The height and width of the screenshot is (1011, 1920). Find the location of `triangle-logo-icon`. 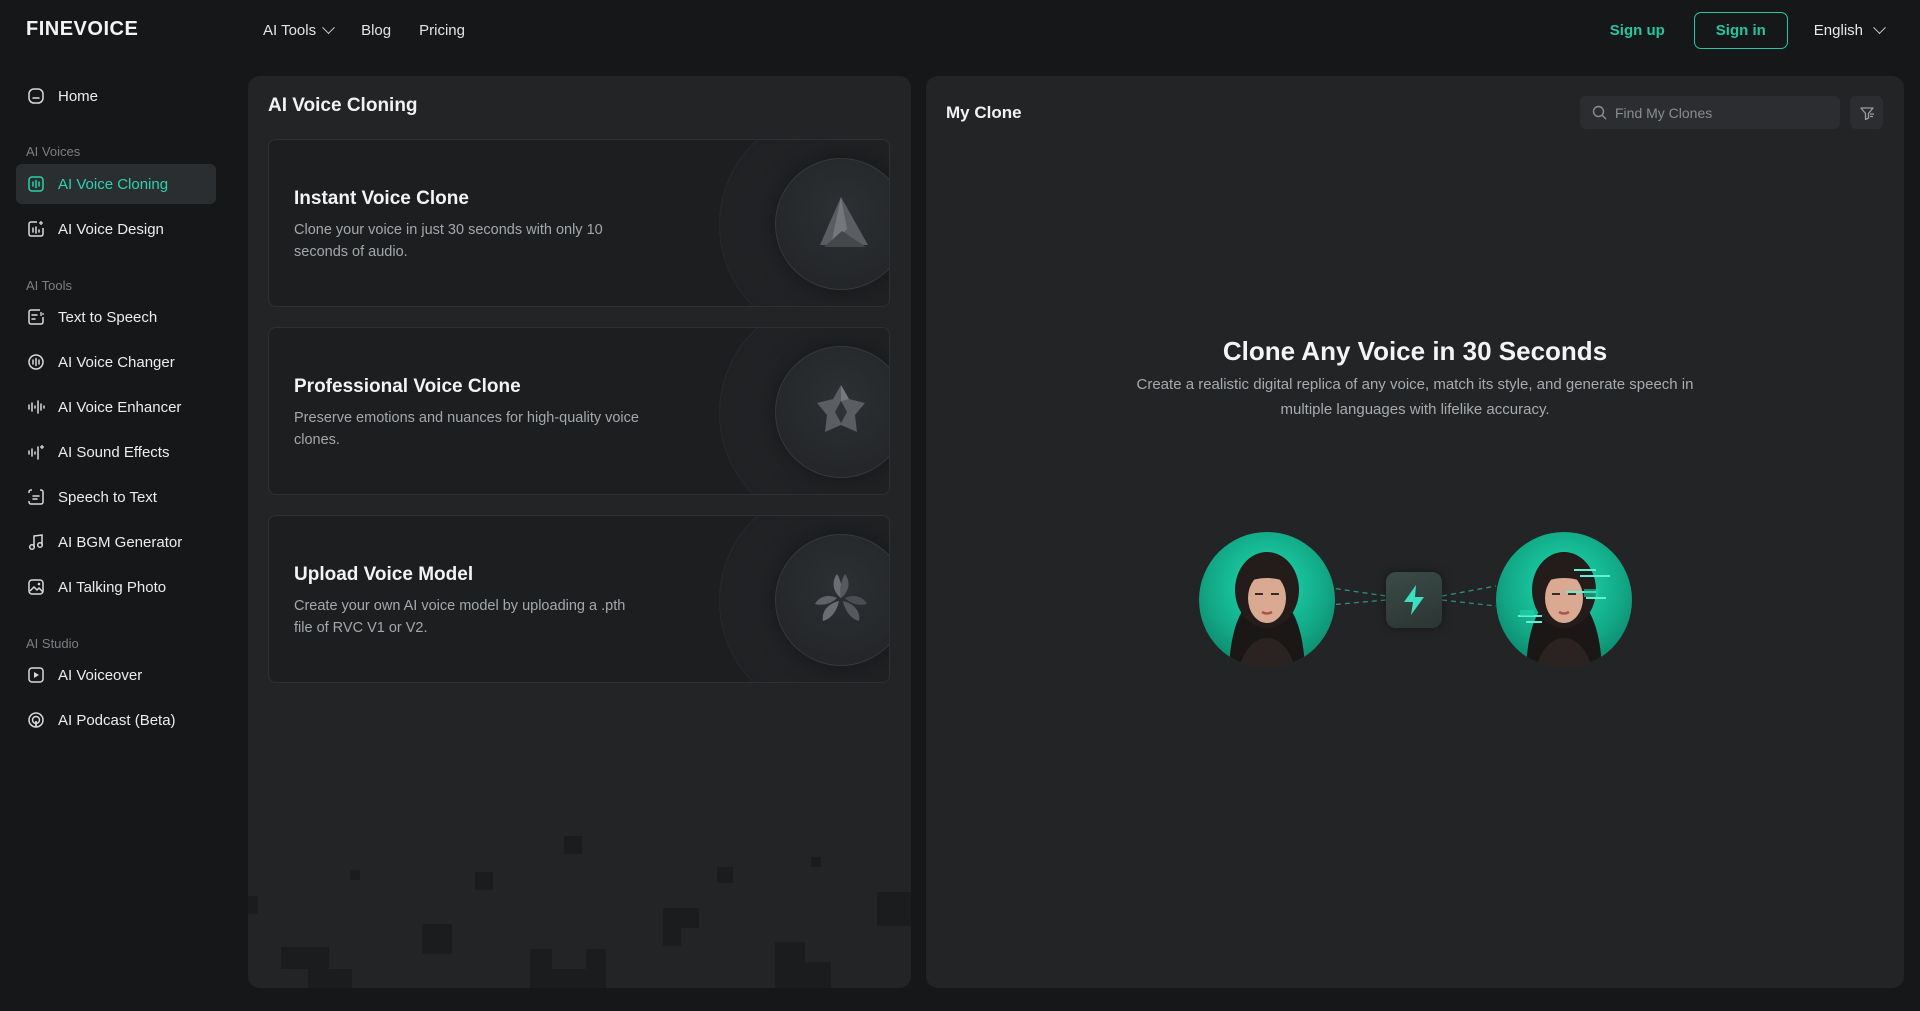

triangle-logo-icon is located at coordinates (844, 222).